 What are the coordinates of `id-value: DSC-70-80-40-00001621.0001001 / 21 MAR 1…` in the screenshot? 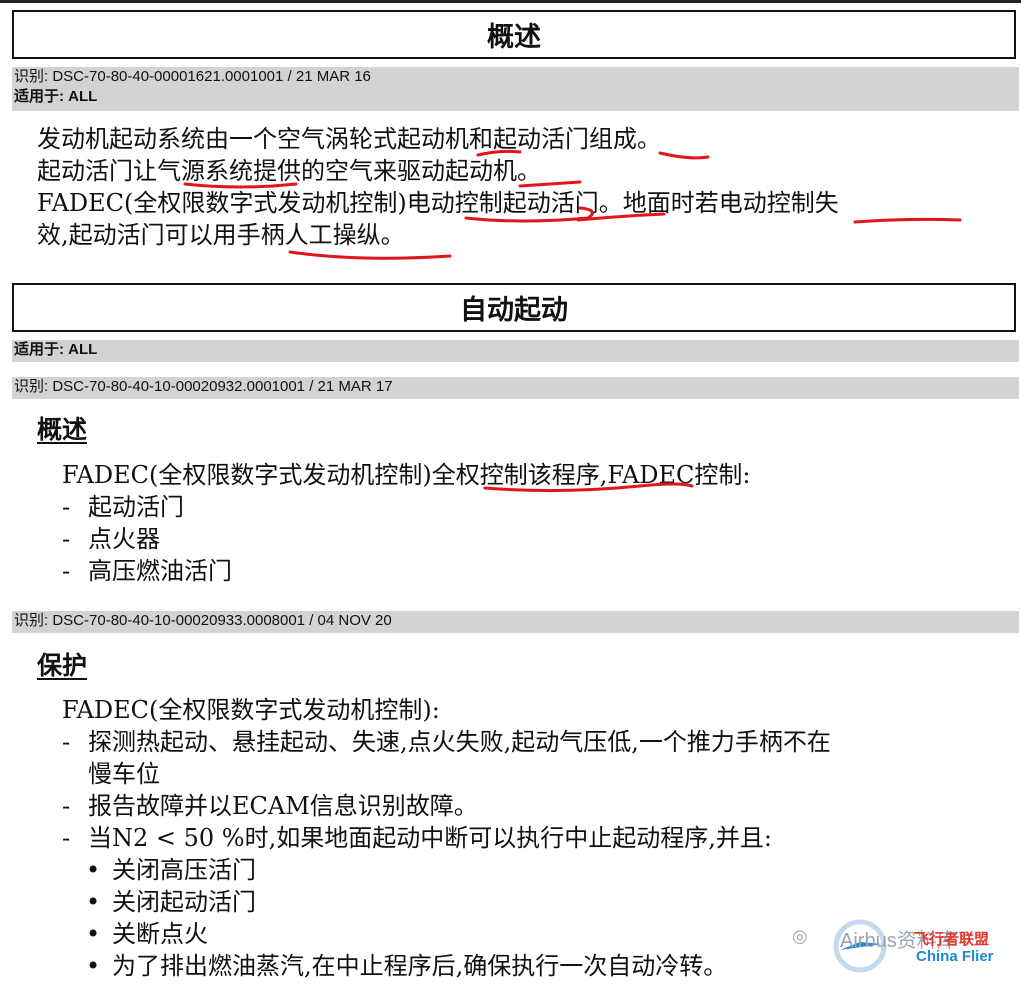 It's located at (211, 76).